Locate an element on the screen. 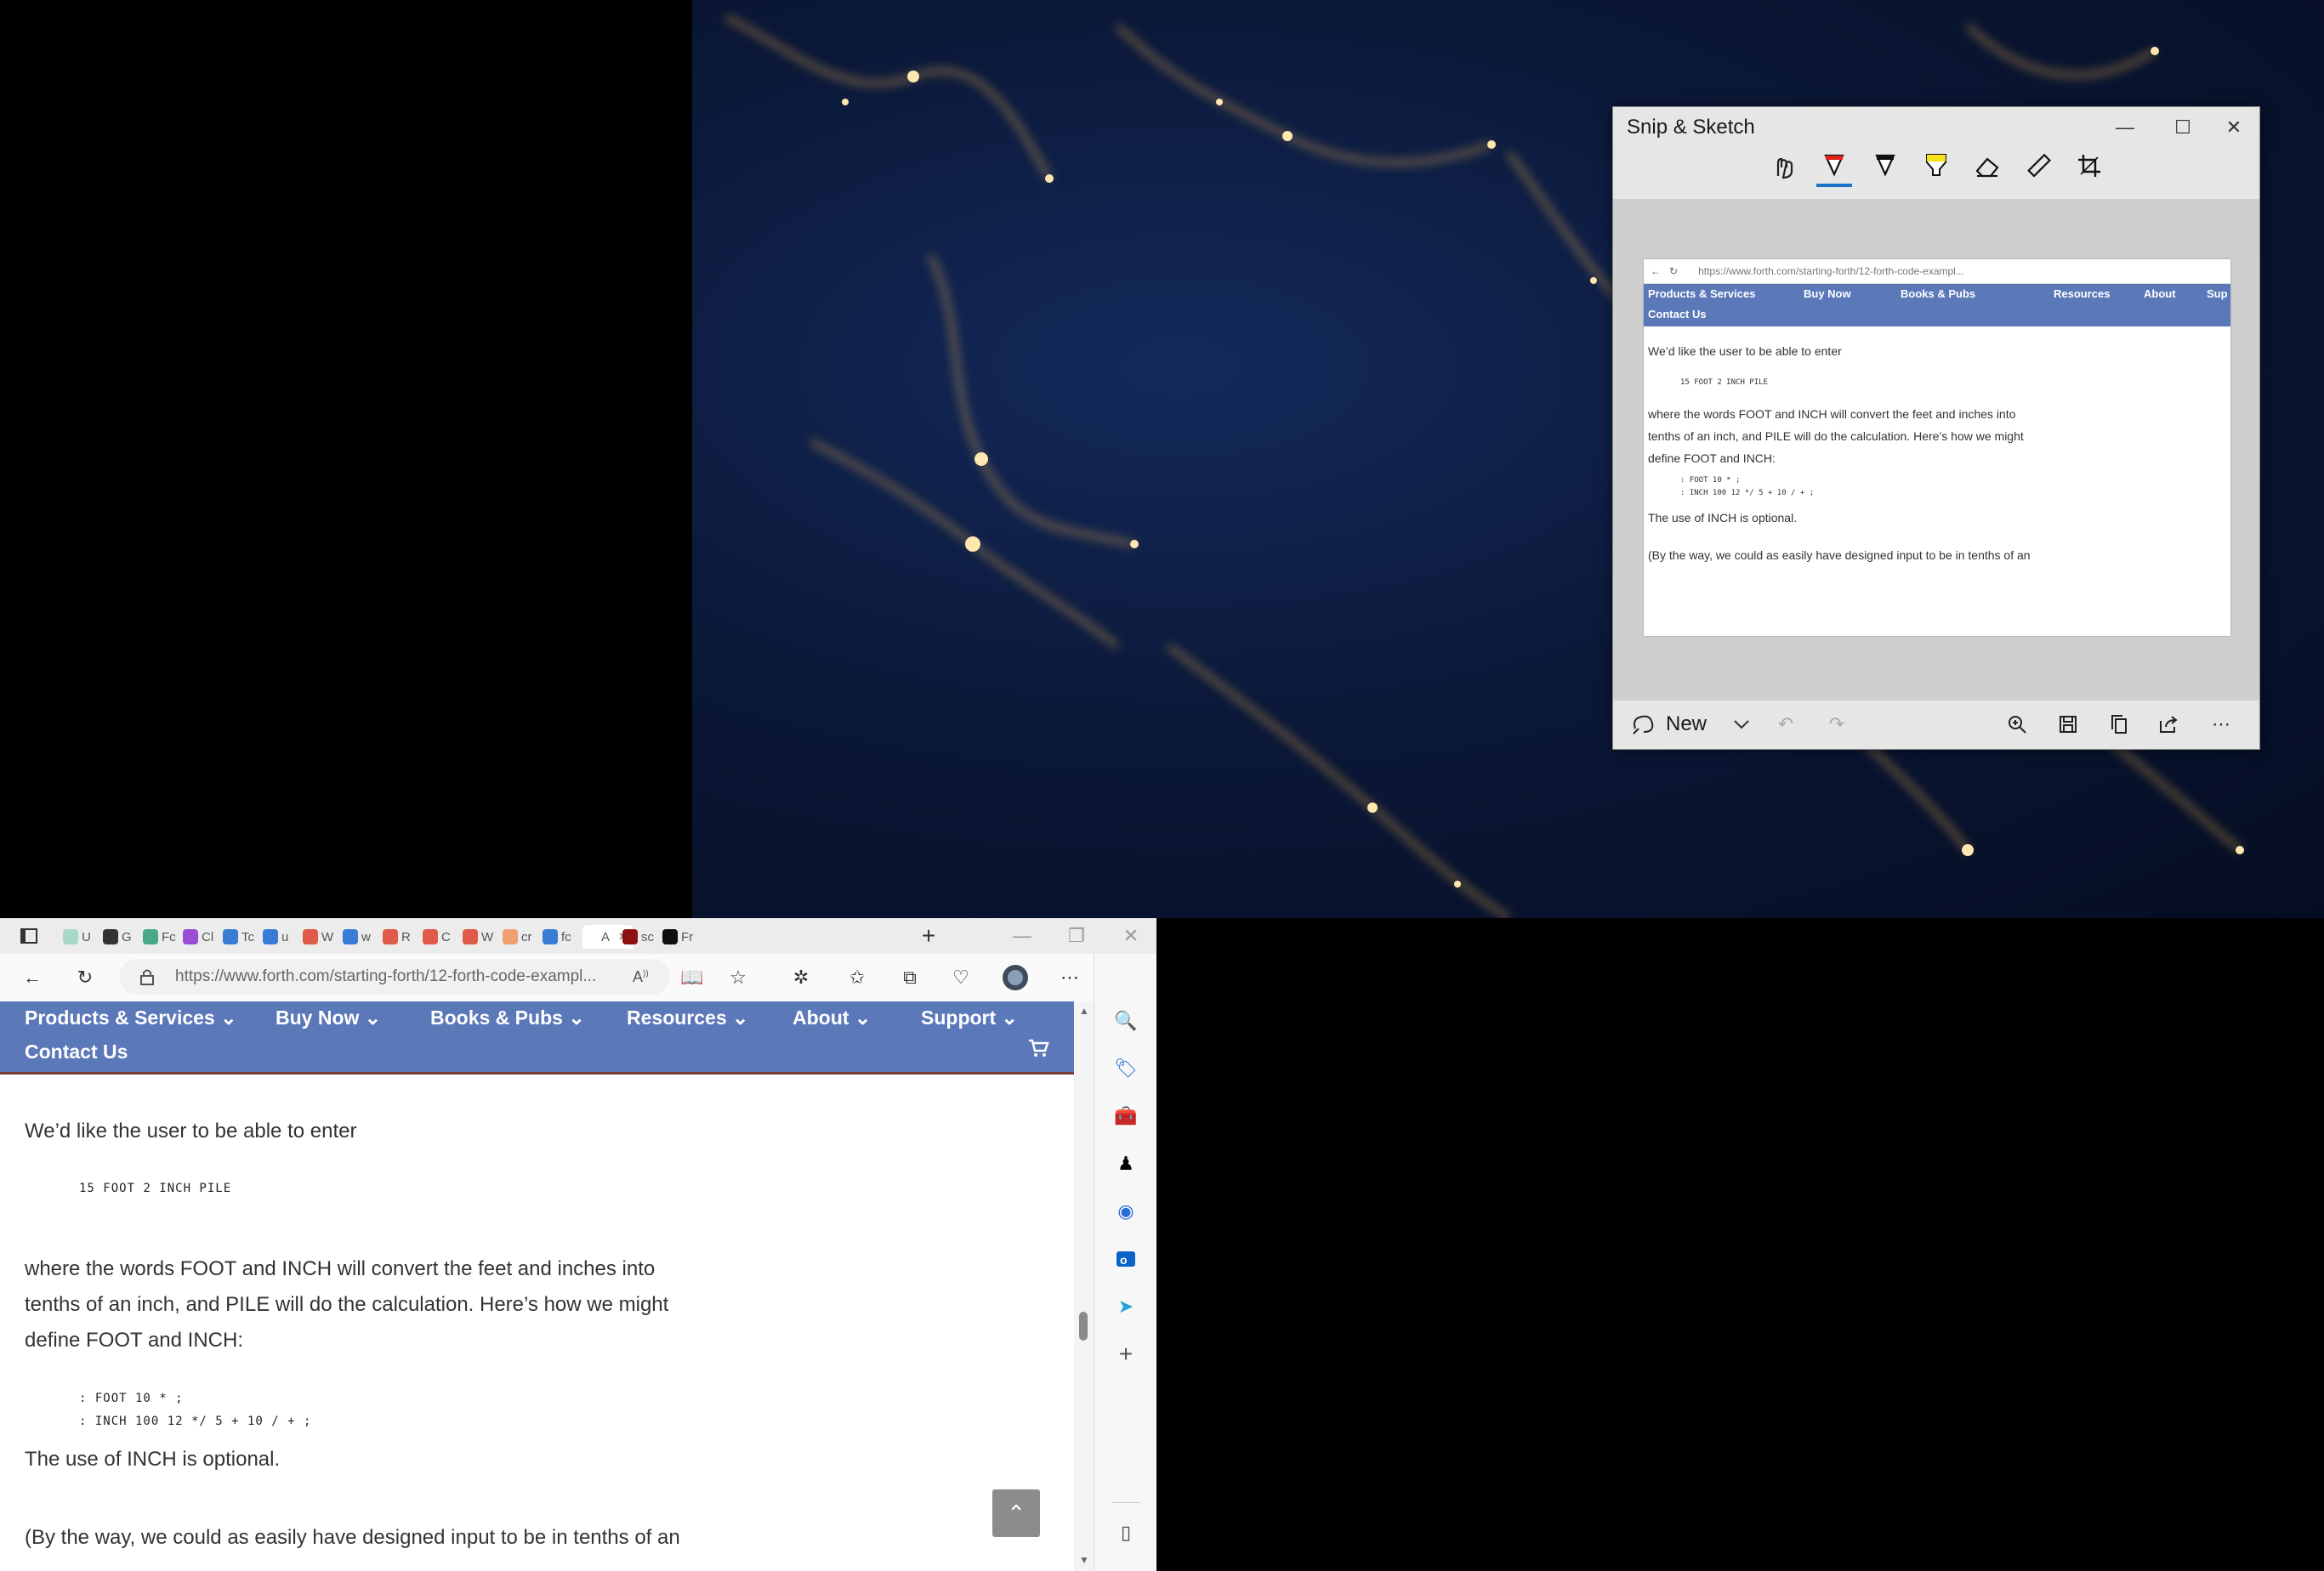 This screenshot has height=1571, width=2324. favorite-star-button: ☆ is located at coordinates (738, 977).